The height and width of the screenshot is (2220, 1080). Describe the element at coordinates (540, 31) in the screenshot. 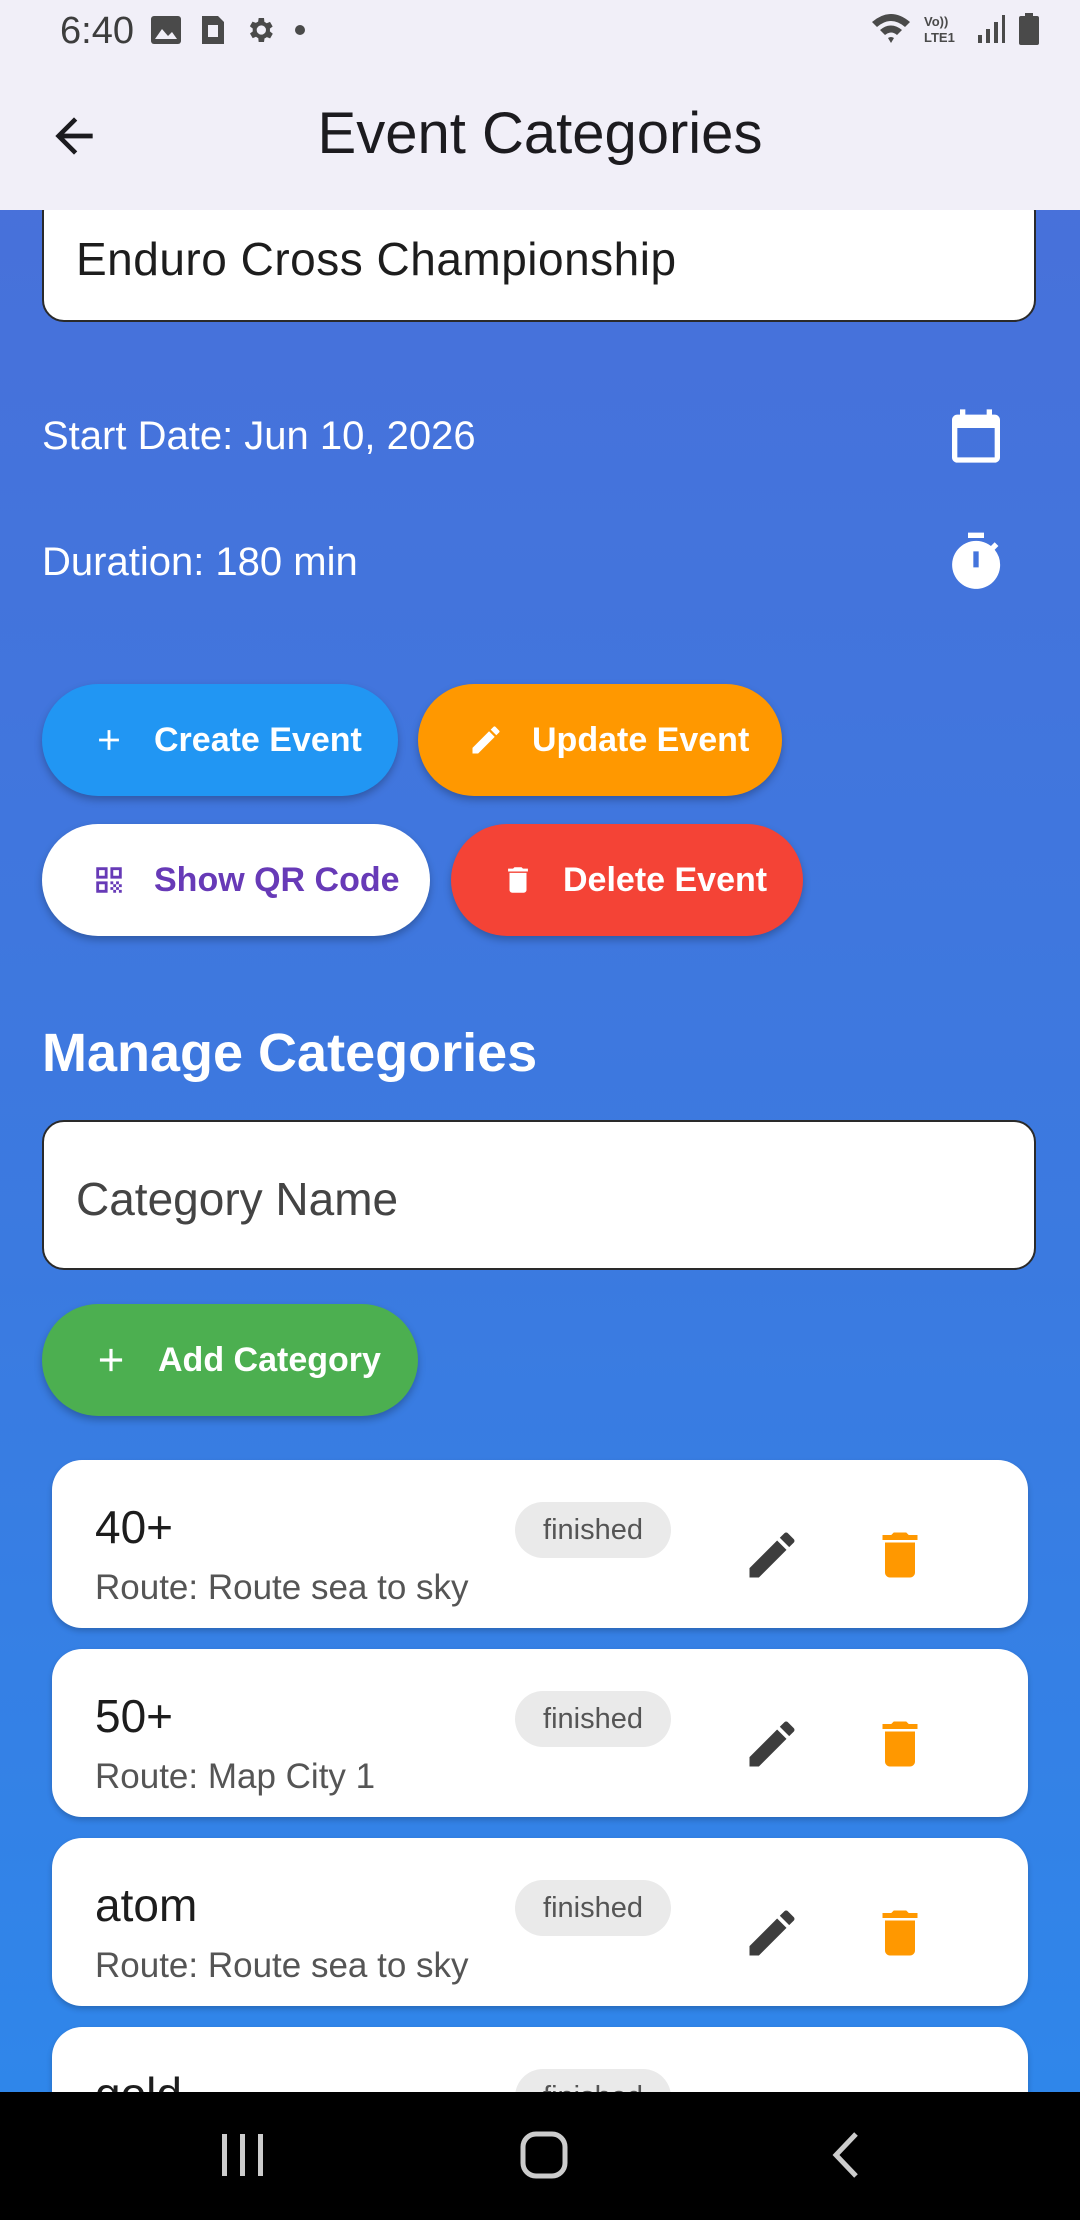

I see `status-bar: 6:40 Vo)) LTE1` at that location.